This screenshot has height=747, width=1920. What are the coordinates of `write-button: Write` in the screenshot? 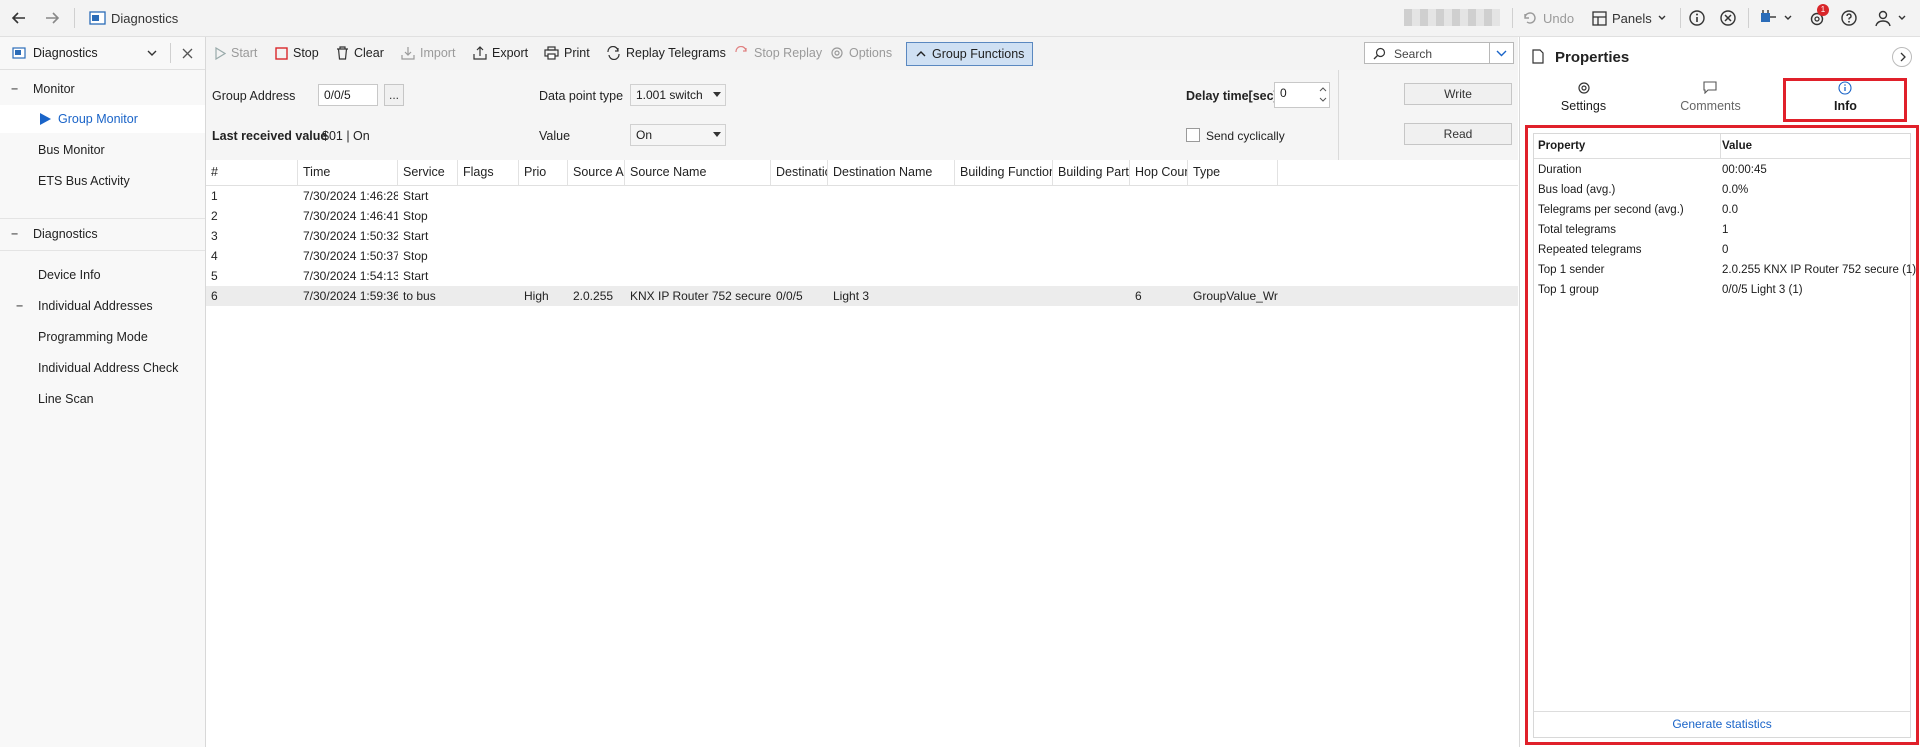 It's located at (1458, 94).